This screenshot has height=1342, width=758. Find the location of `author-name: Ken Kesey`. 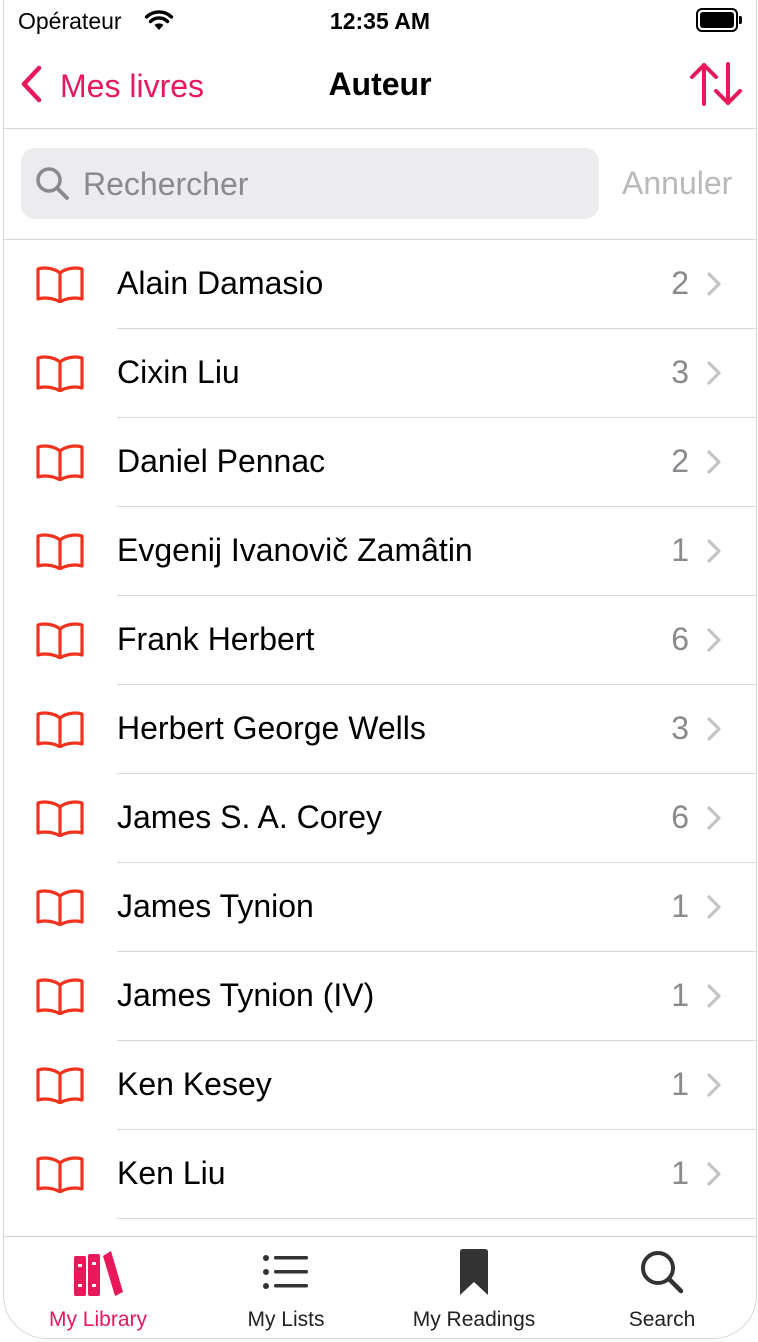

author-name: Ken Kesey is located at coordinates (194, 1084).